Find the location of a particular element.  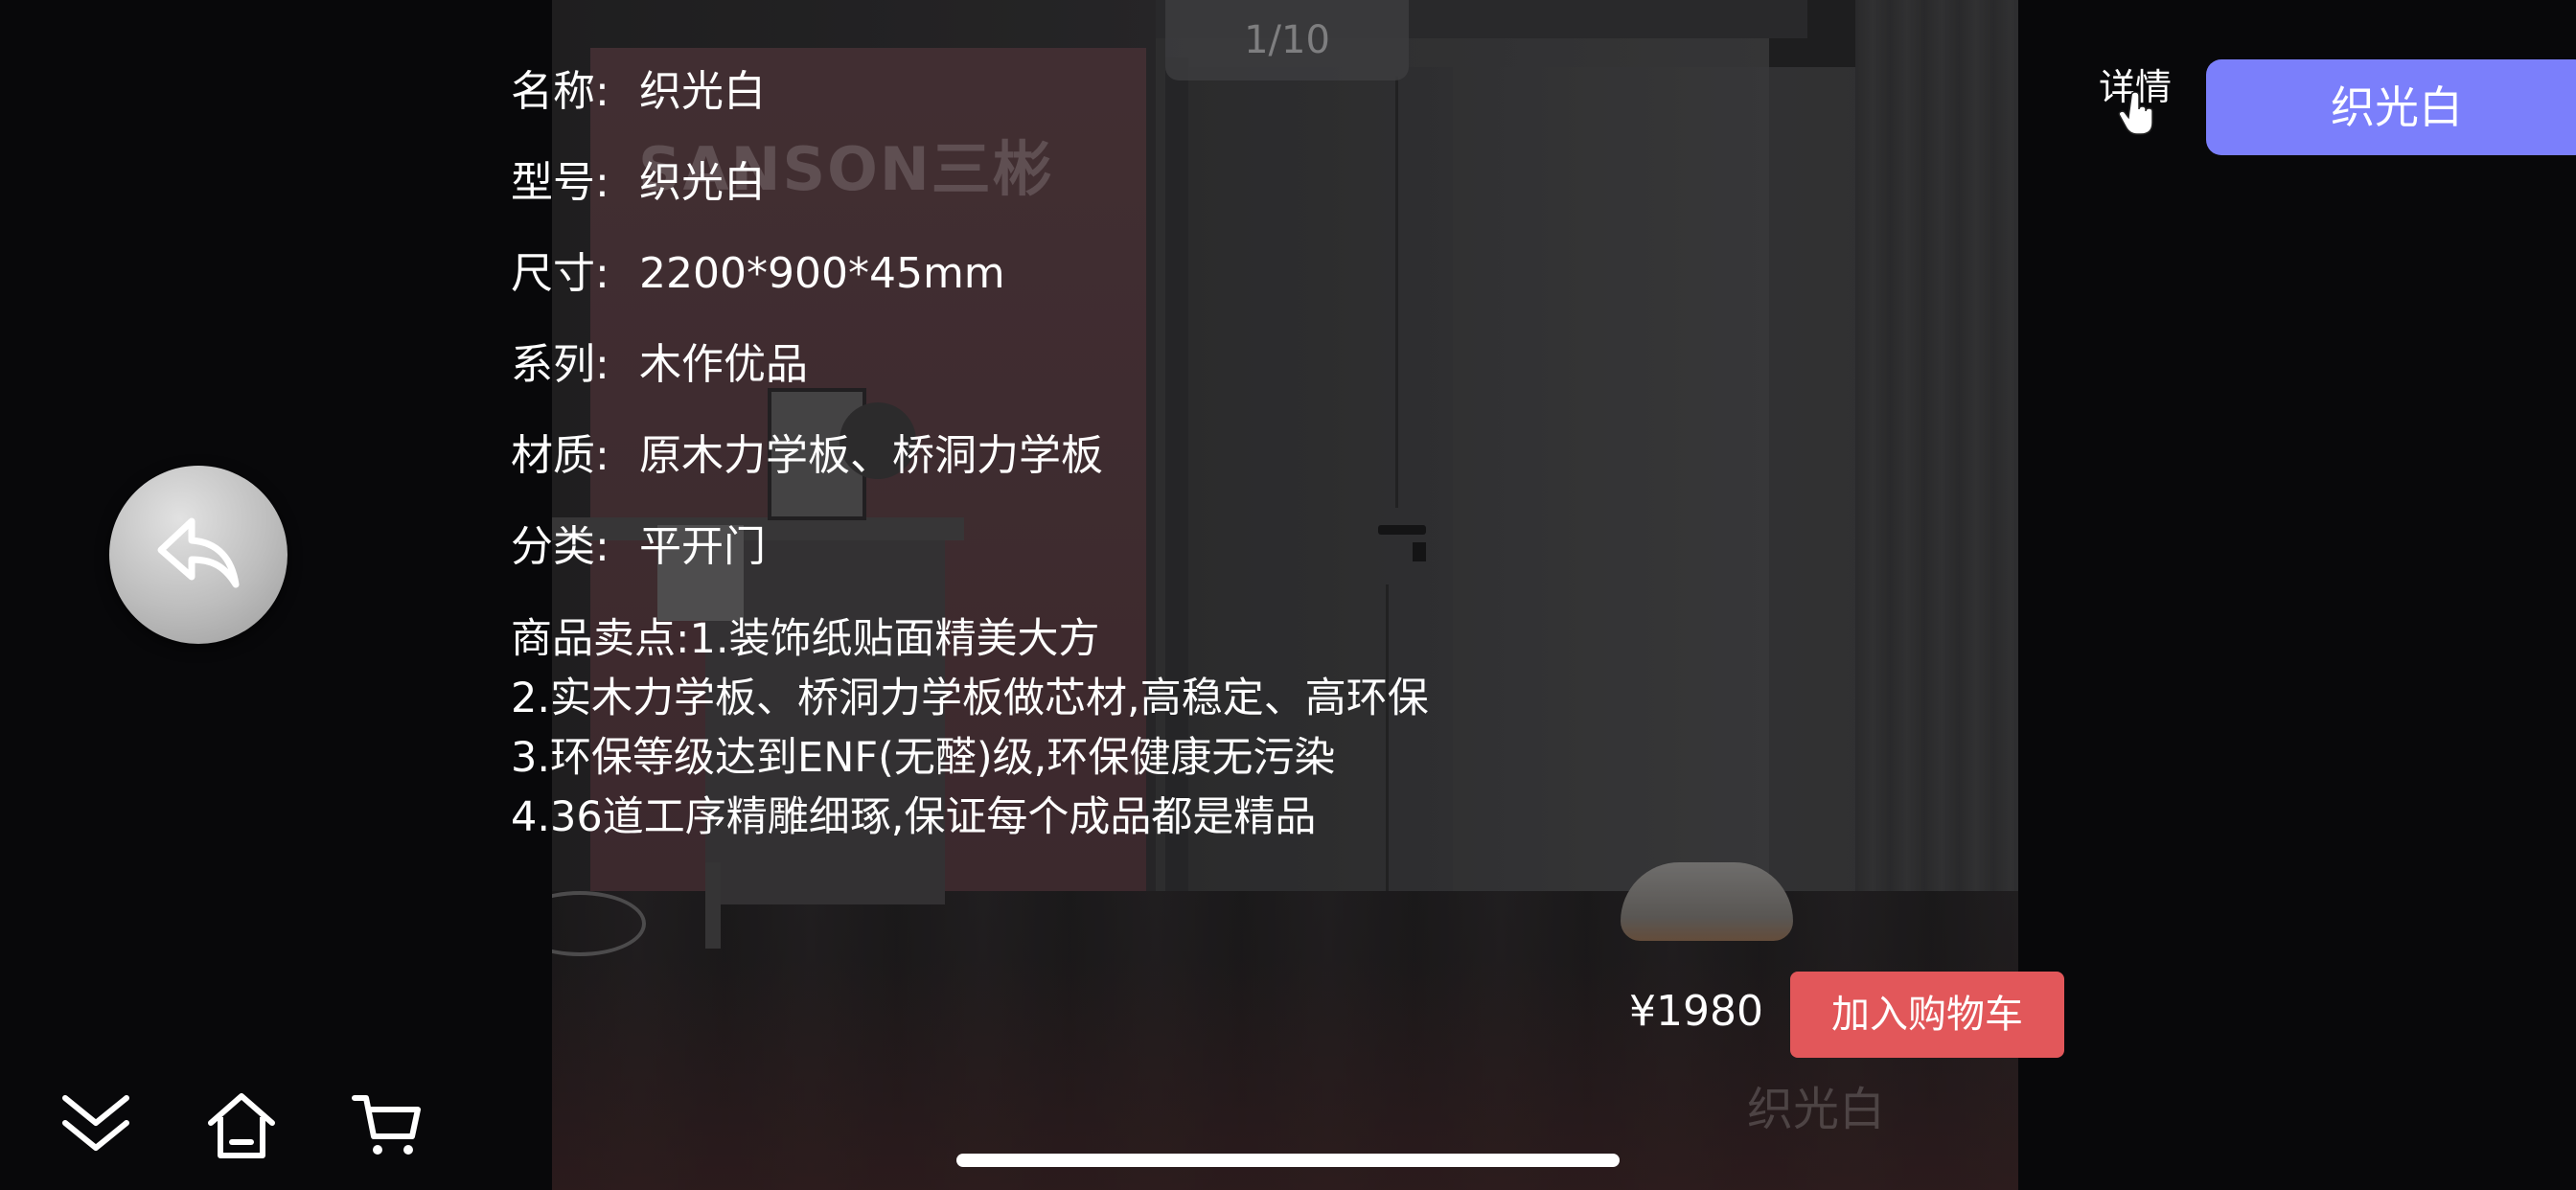

info-row-size: 尺寸: 2200*900*45mm is located at coordinates (758, 274).